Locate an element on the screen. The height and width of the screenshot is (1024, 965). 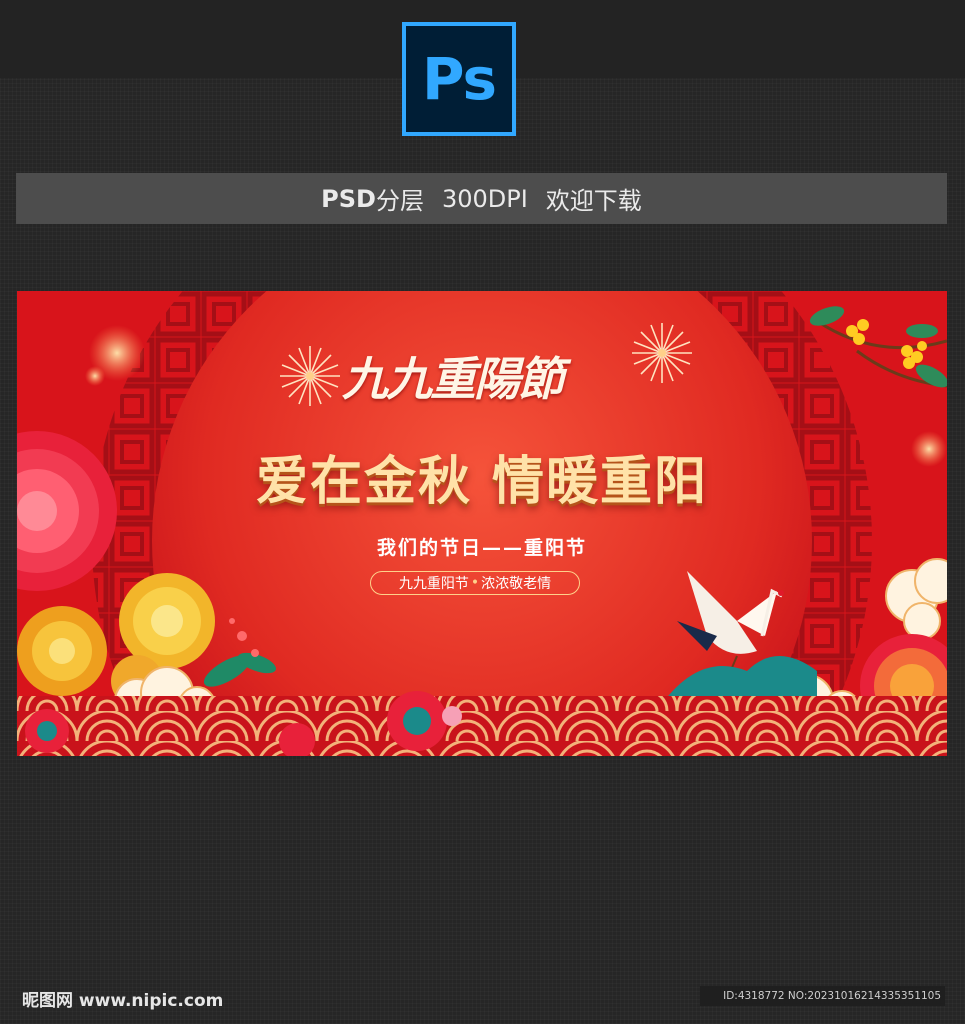
pill-right-text: 浓浓敬老情 is located at coordinates (516, 584).